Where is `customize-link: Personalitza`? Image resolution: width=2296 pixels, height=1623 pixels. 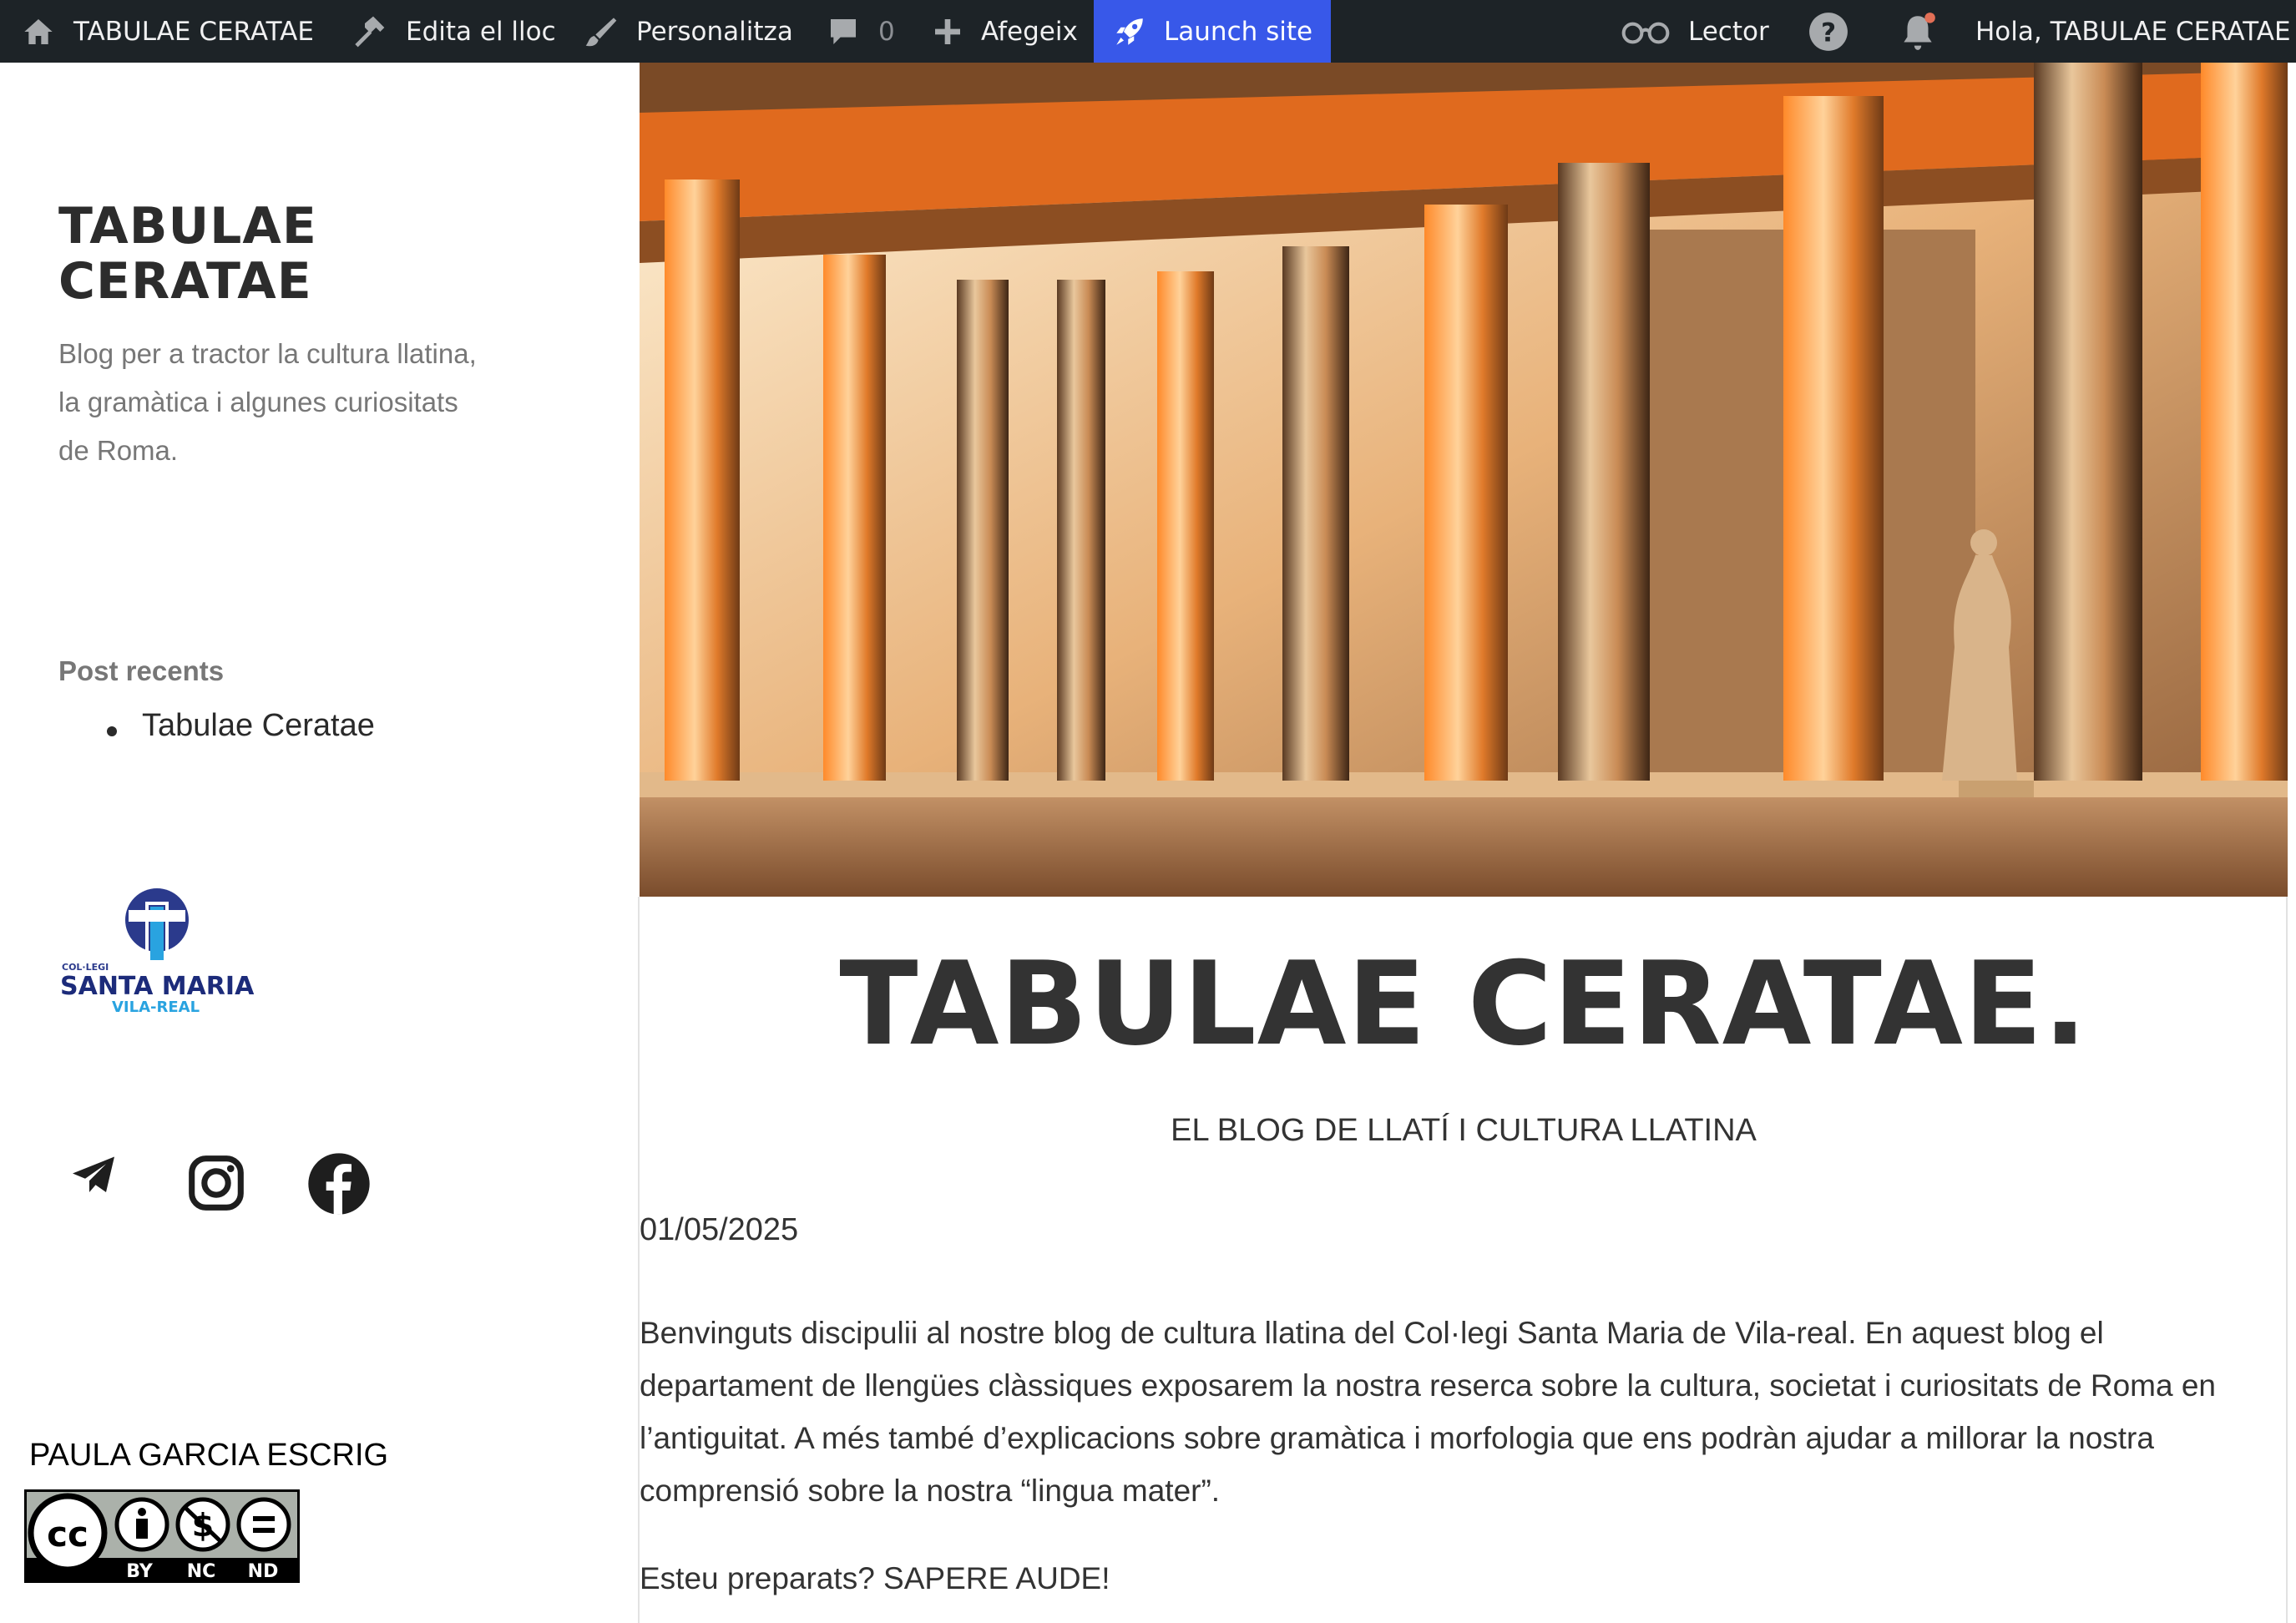 customize-link: Personalitza is located at coordinates (688, 31).